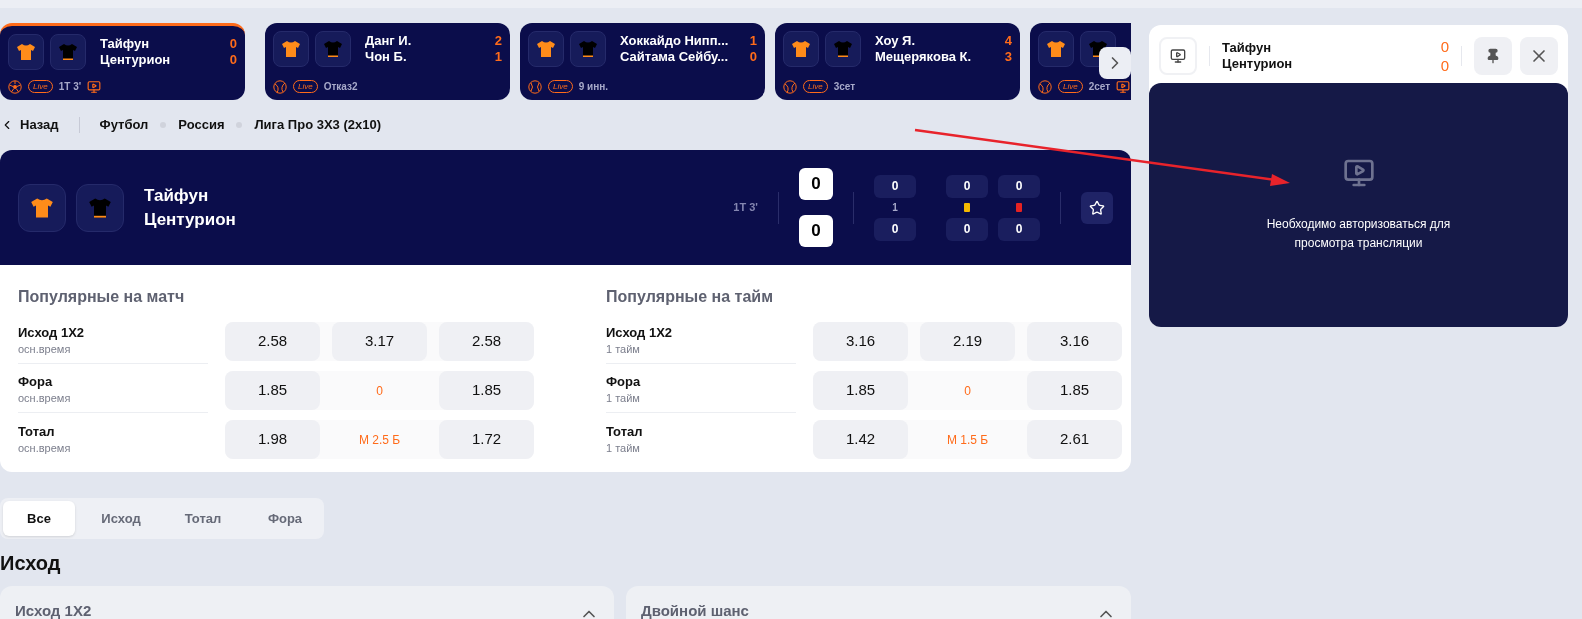  What do you see at coordinates (70, 87) in the screenshot?
I see `match-status: 1T 3'` at bounding box center [70, 87].